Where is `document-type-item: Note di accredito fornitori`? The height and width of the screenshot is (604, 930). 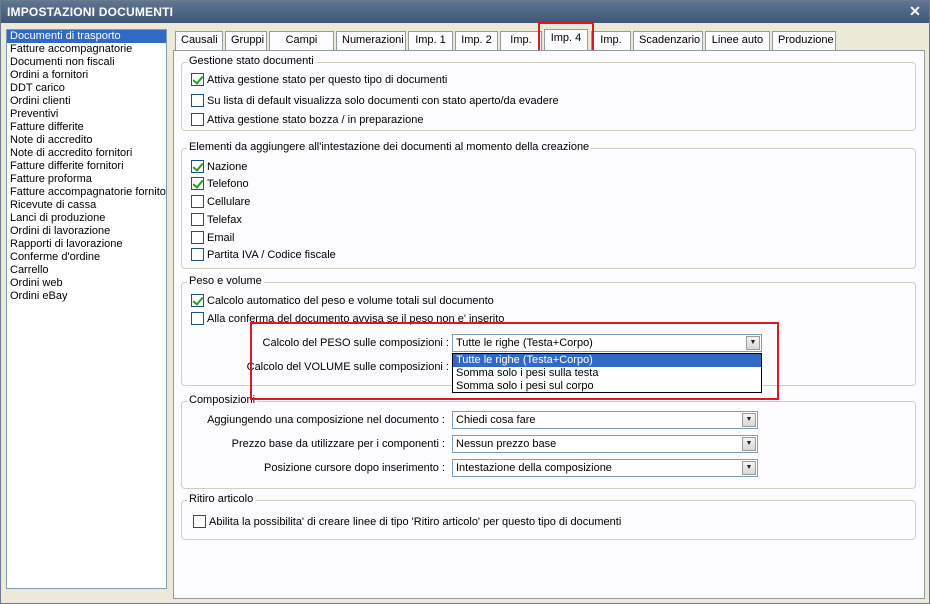 document-type-item: Note di accredito fornitori is located at coordinates (86, 153).